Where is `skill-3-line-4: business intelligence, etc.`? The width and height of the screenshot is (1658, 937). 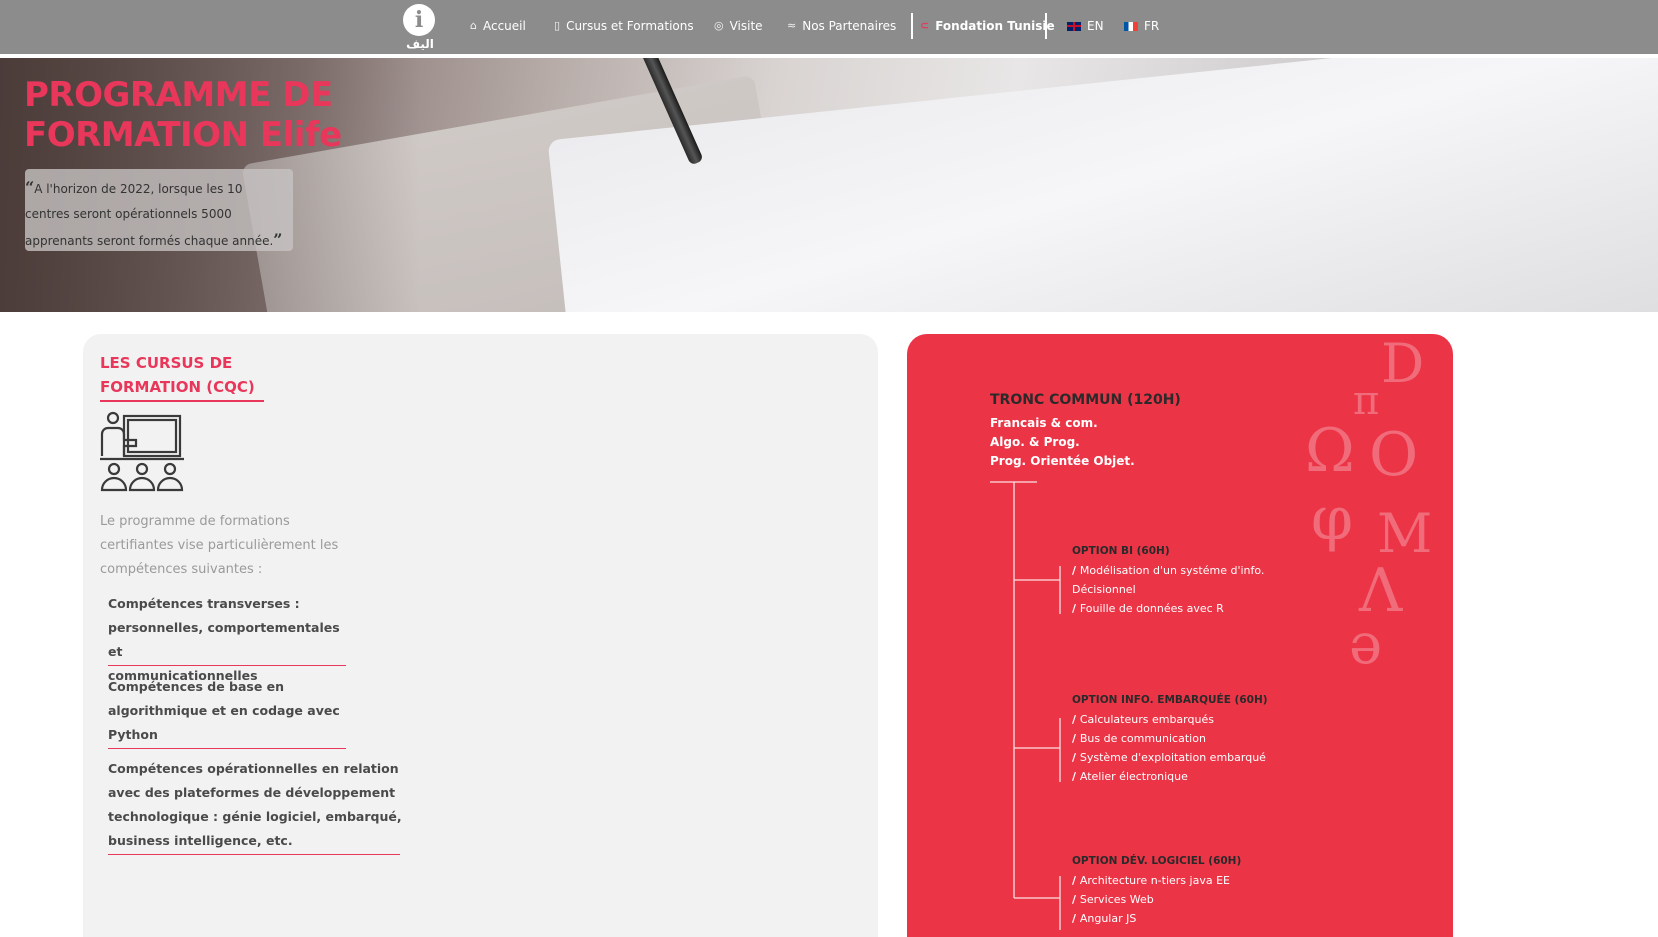
skill-3-line-4: business intelligence, etc. is located at coordinates (200, 840).